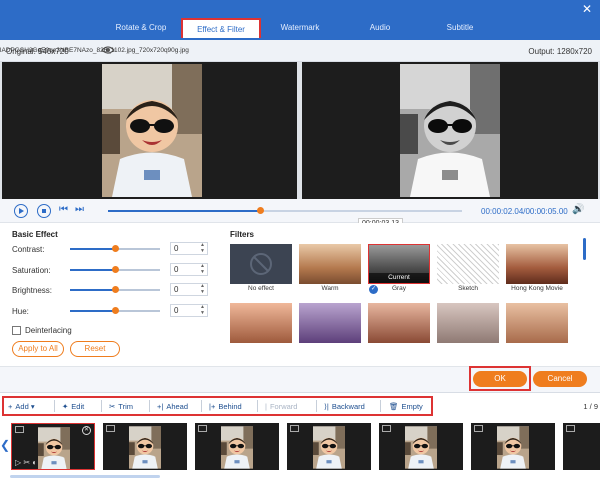 The image size is (600, 480). What do you see at coordinates (121, 406) in the screenshot?
I see `trim-button: ✂ Trim` at bounding box center [121, 406].